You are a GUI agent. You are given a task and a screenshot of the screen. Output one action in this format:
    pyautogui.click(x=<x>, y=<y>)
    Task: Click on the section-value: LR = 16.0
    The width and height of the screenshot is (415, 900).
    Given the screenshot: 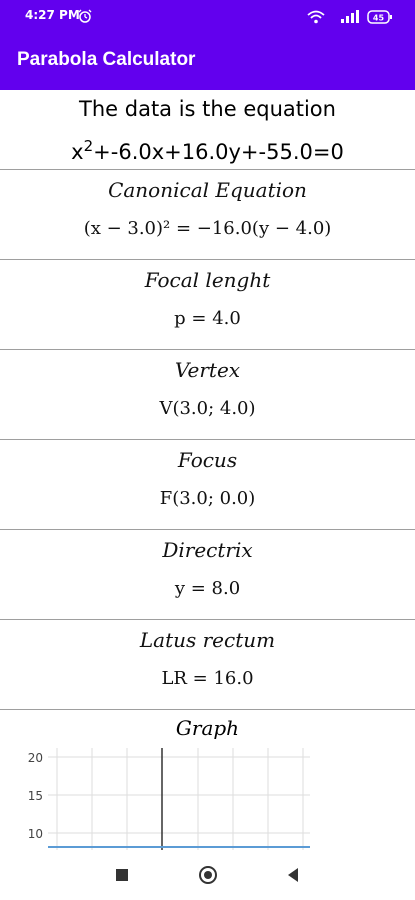 What is the action you would take?
    pyautogui.click(x=207, y=678)
    